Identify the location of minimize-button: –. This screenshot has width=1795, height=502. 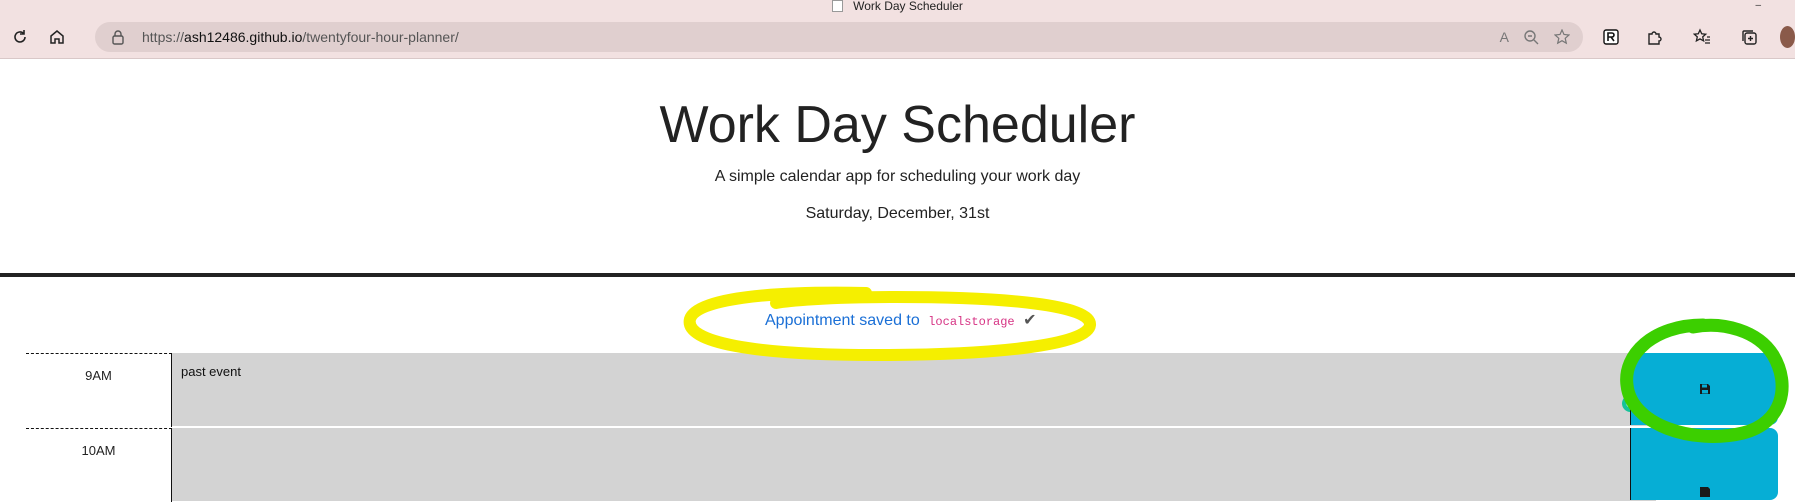
(1758, 5).